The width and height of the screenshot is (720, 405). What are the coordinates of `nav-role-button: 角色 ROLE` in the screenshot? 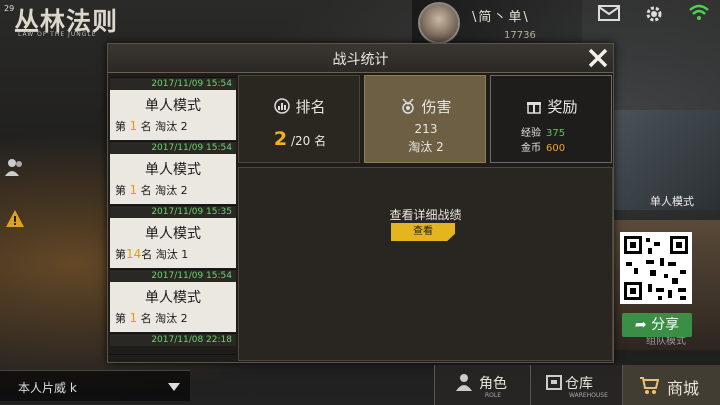 It's located at (482, 385).